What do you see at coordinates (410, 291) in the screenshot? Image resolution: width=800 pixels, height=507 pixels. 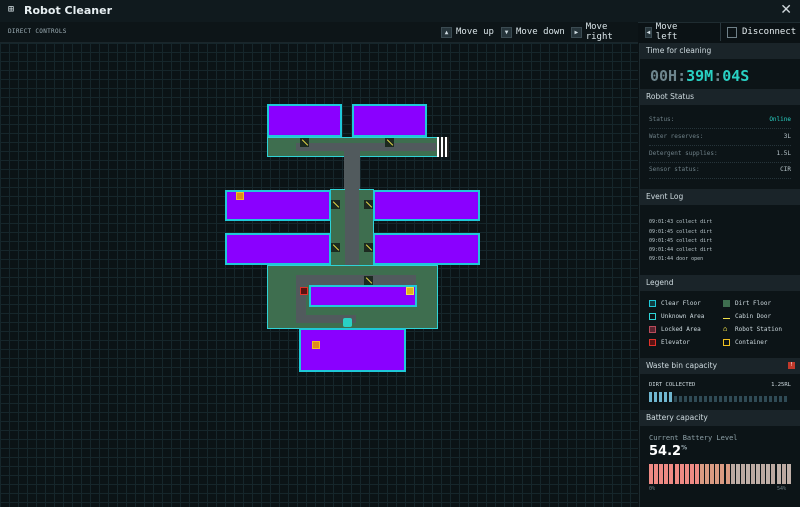 I see `container-icon` at bounding box center [410, 291].